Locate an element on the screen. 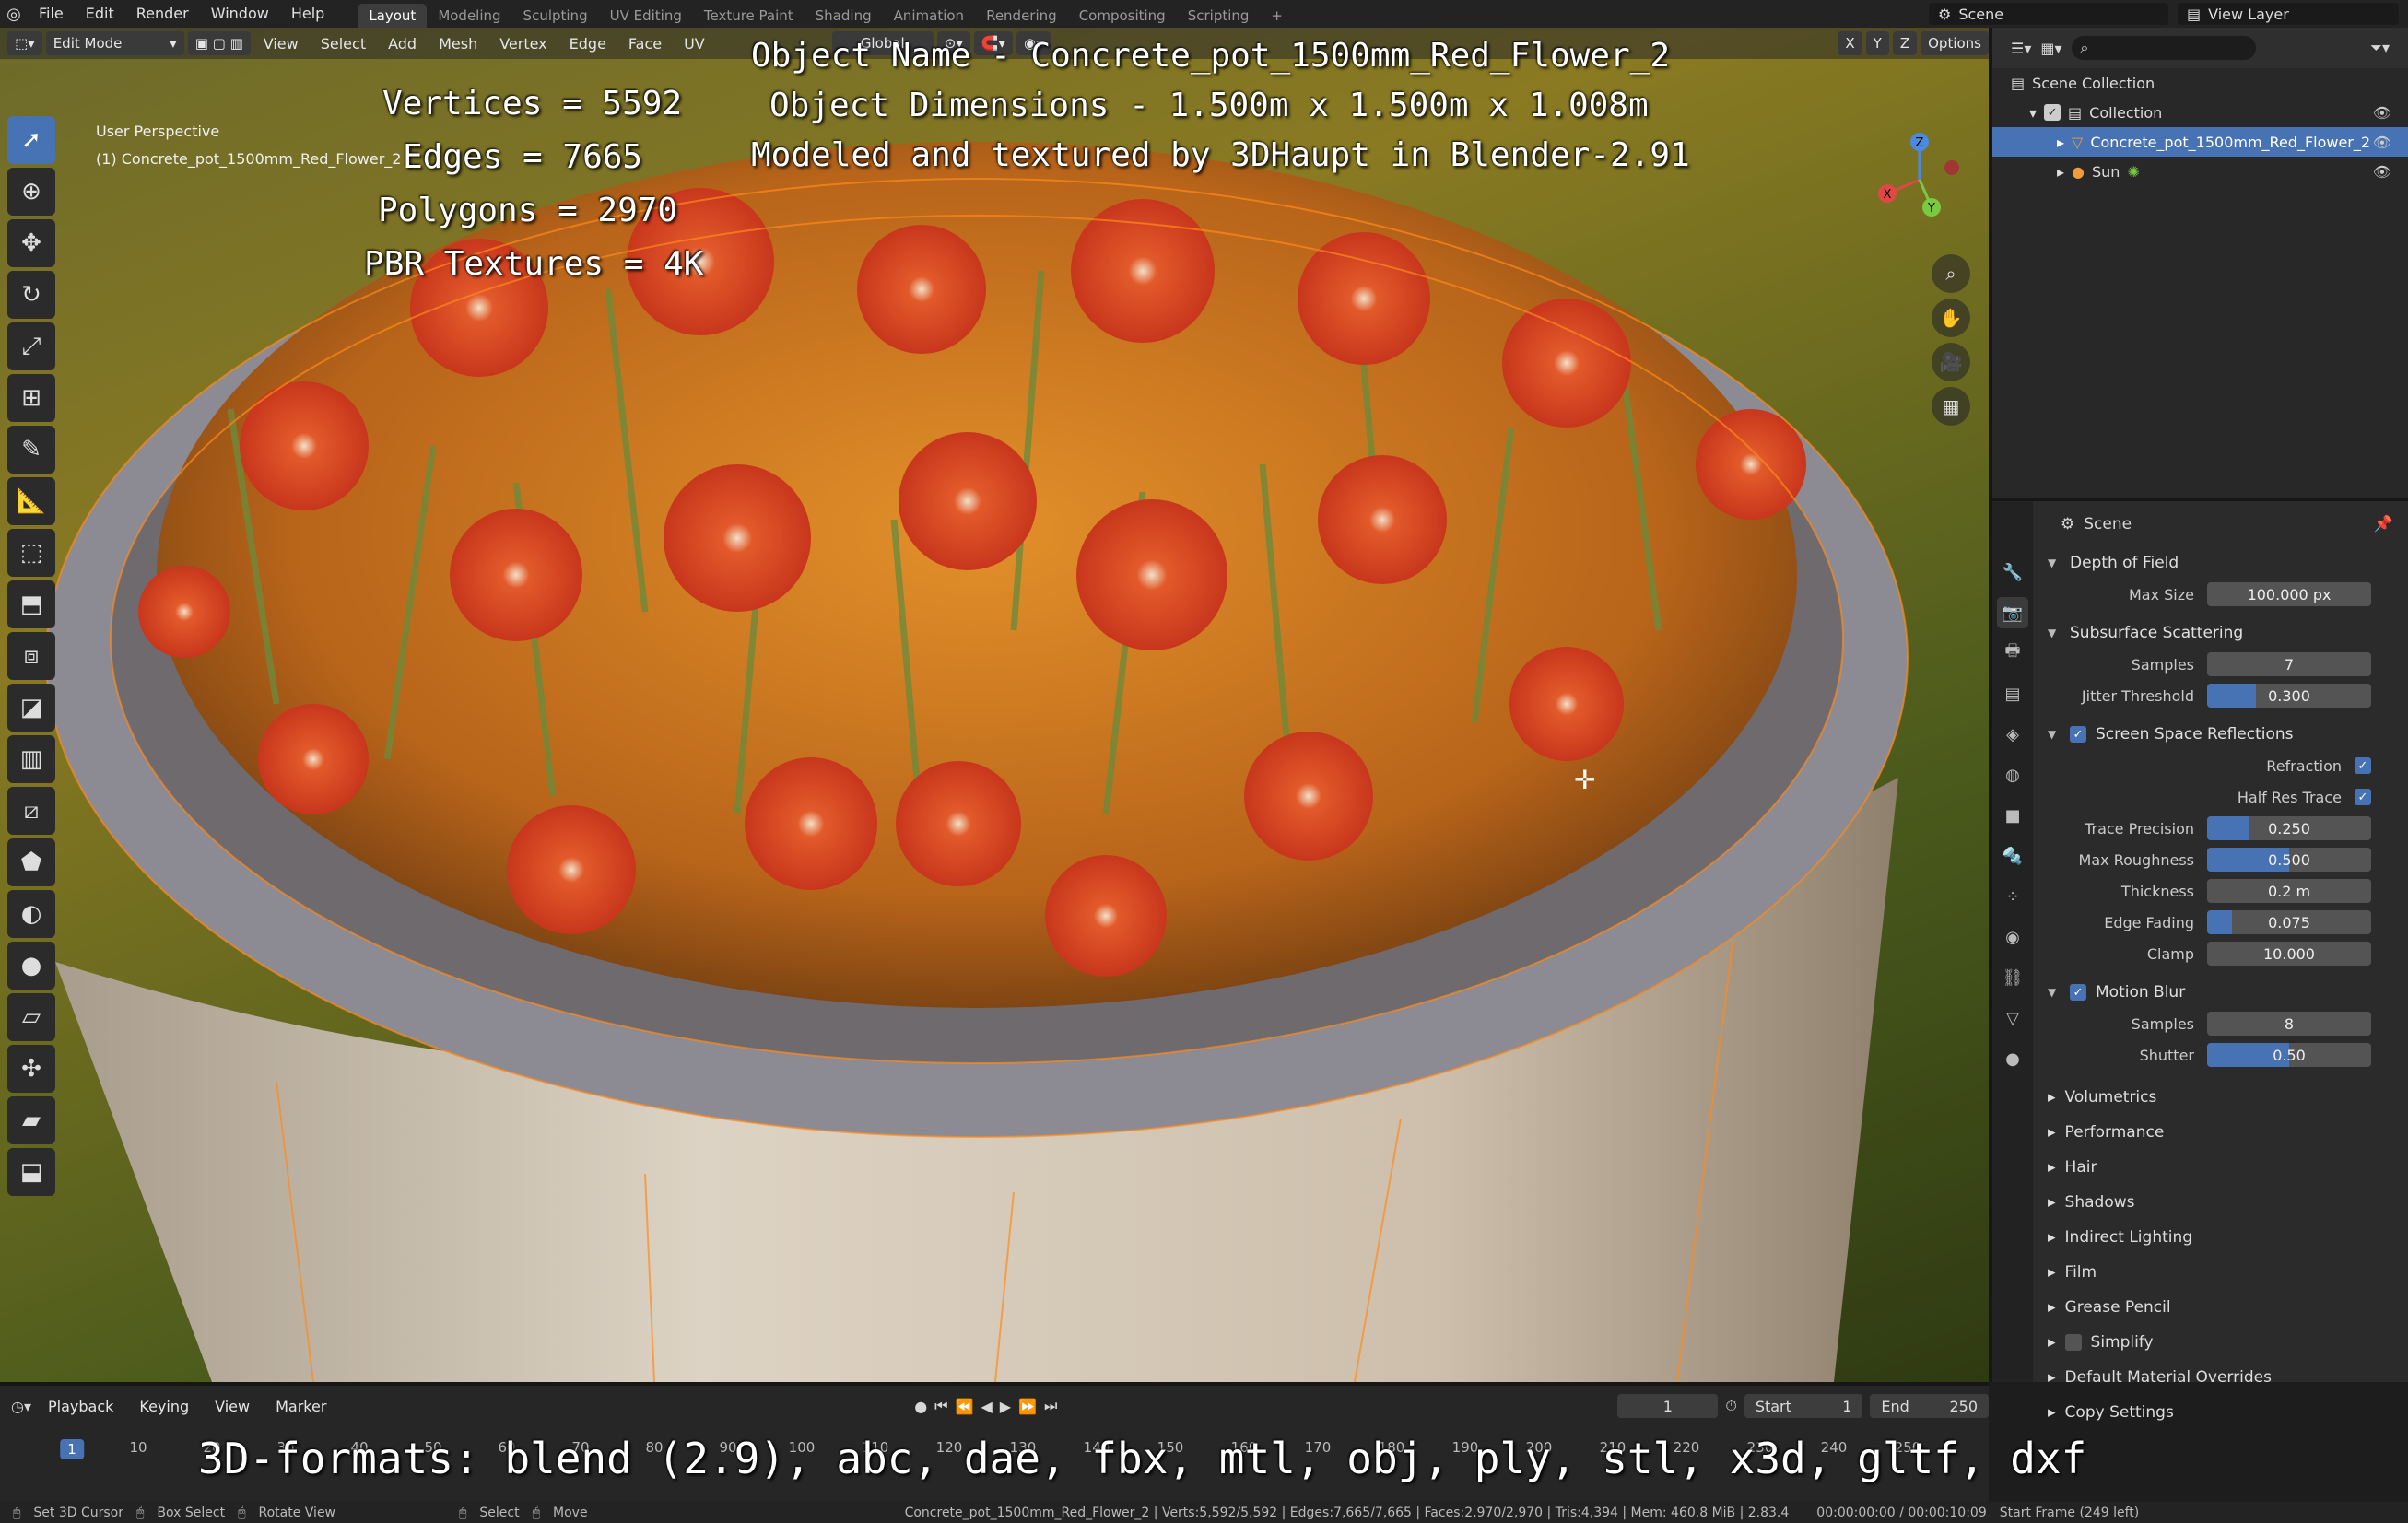  material-overrides-section: ▸ Default Material Overrides is located at coordinates (2220, 1377).